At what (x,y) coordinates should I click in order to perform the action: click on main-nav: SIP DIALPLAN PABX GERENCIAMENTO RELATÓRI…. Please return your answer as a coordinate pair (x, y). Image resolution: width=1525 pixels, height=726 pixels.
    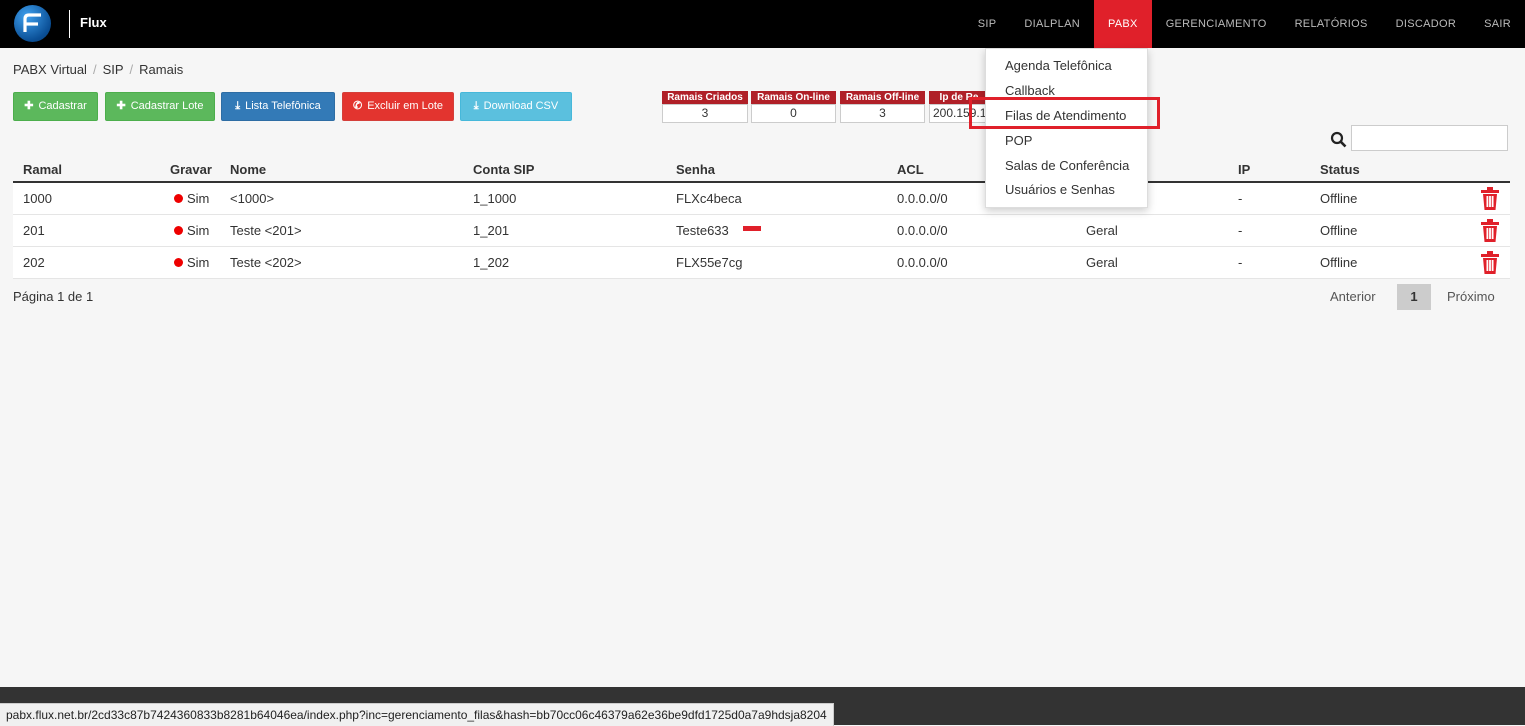
    Looking at the image, I should click on (1244, 24).